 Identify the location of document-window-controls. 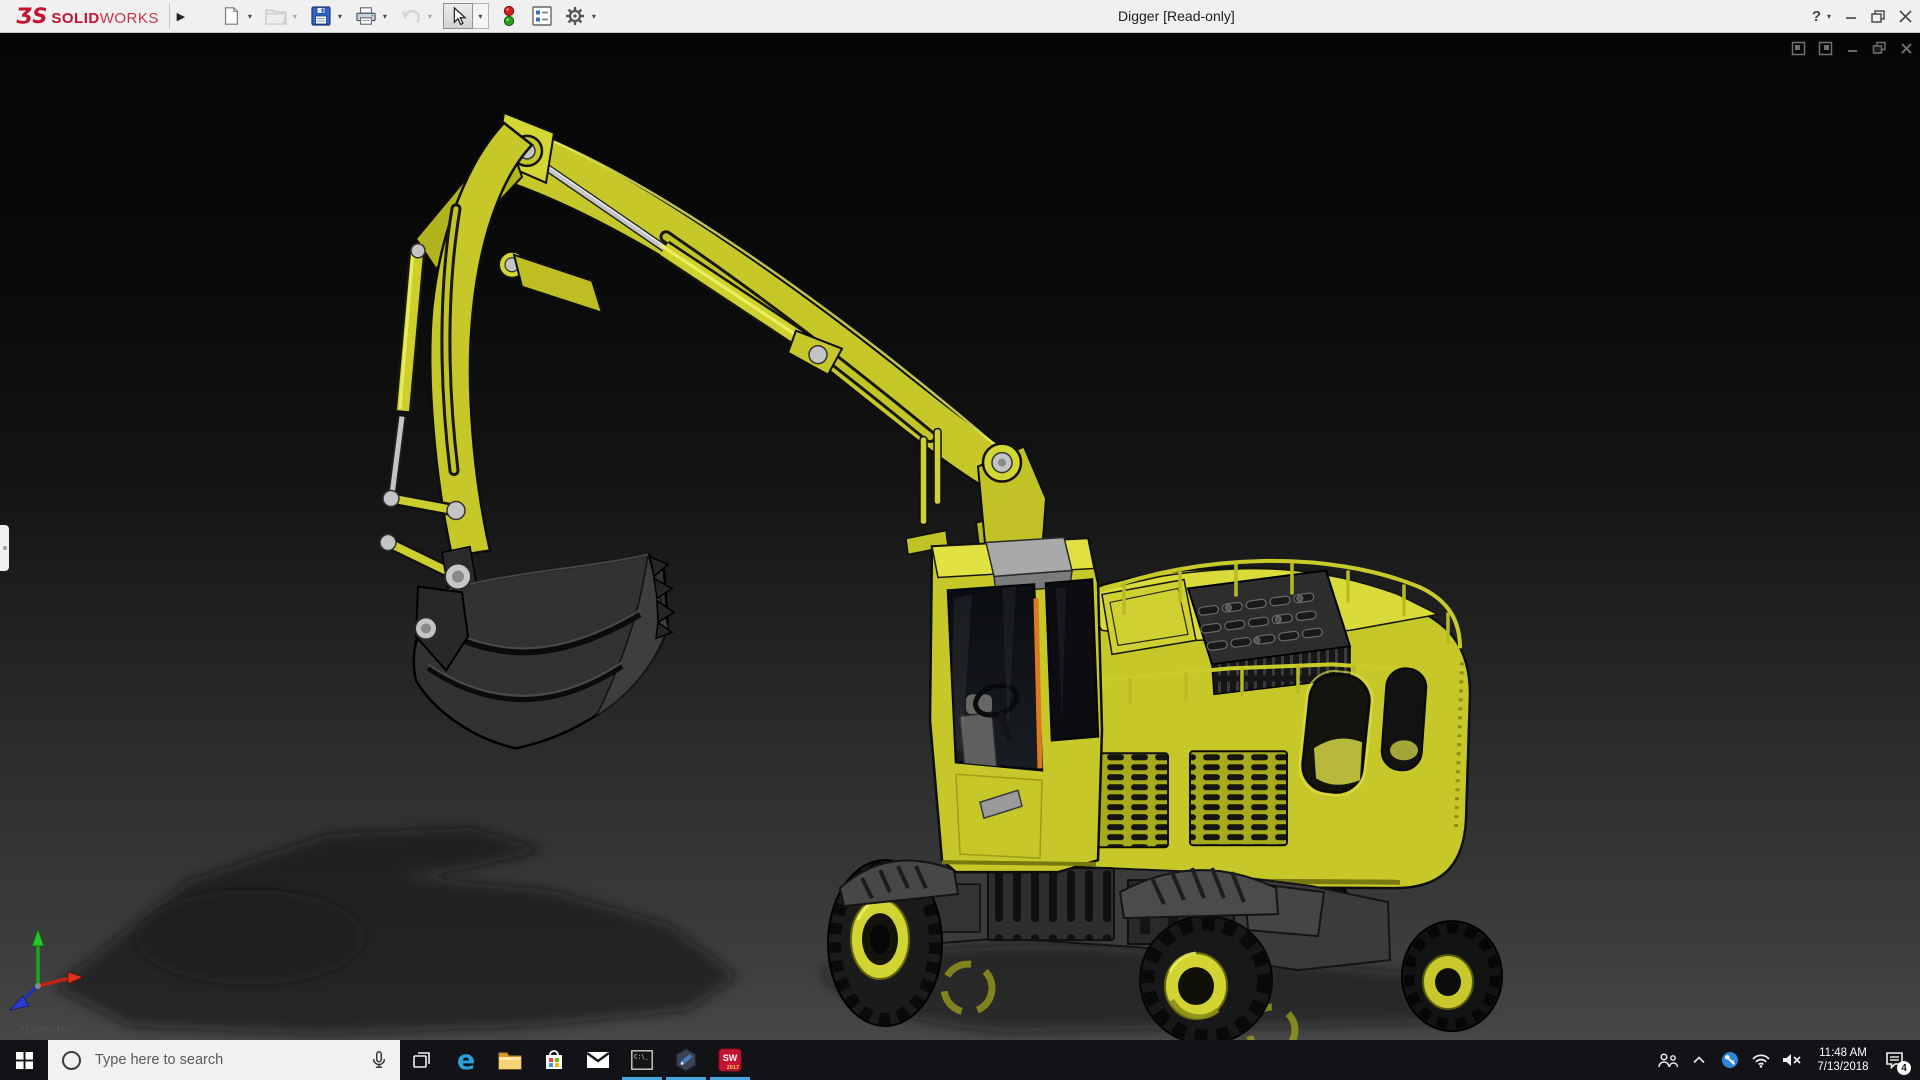
(1852, 48).